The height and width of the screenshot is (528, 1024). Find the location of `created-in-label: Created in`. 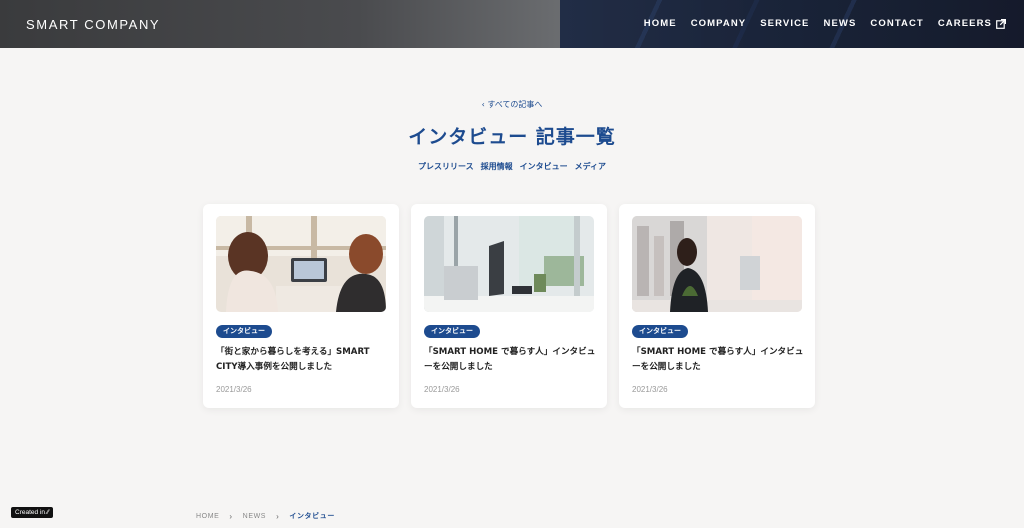

created-in-label: Created in is located at coordinates (30, 512).